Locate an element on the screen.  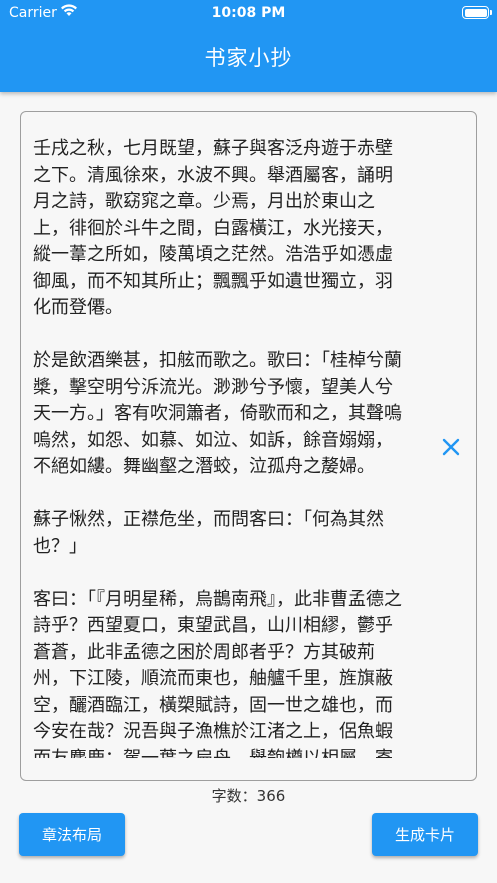
generate-card-button: 生成卡片 is located at coordinates (425, 834).